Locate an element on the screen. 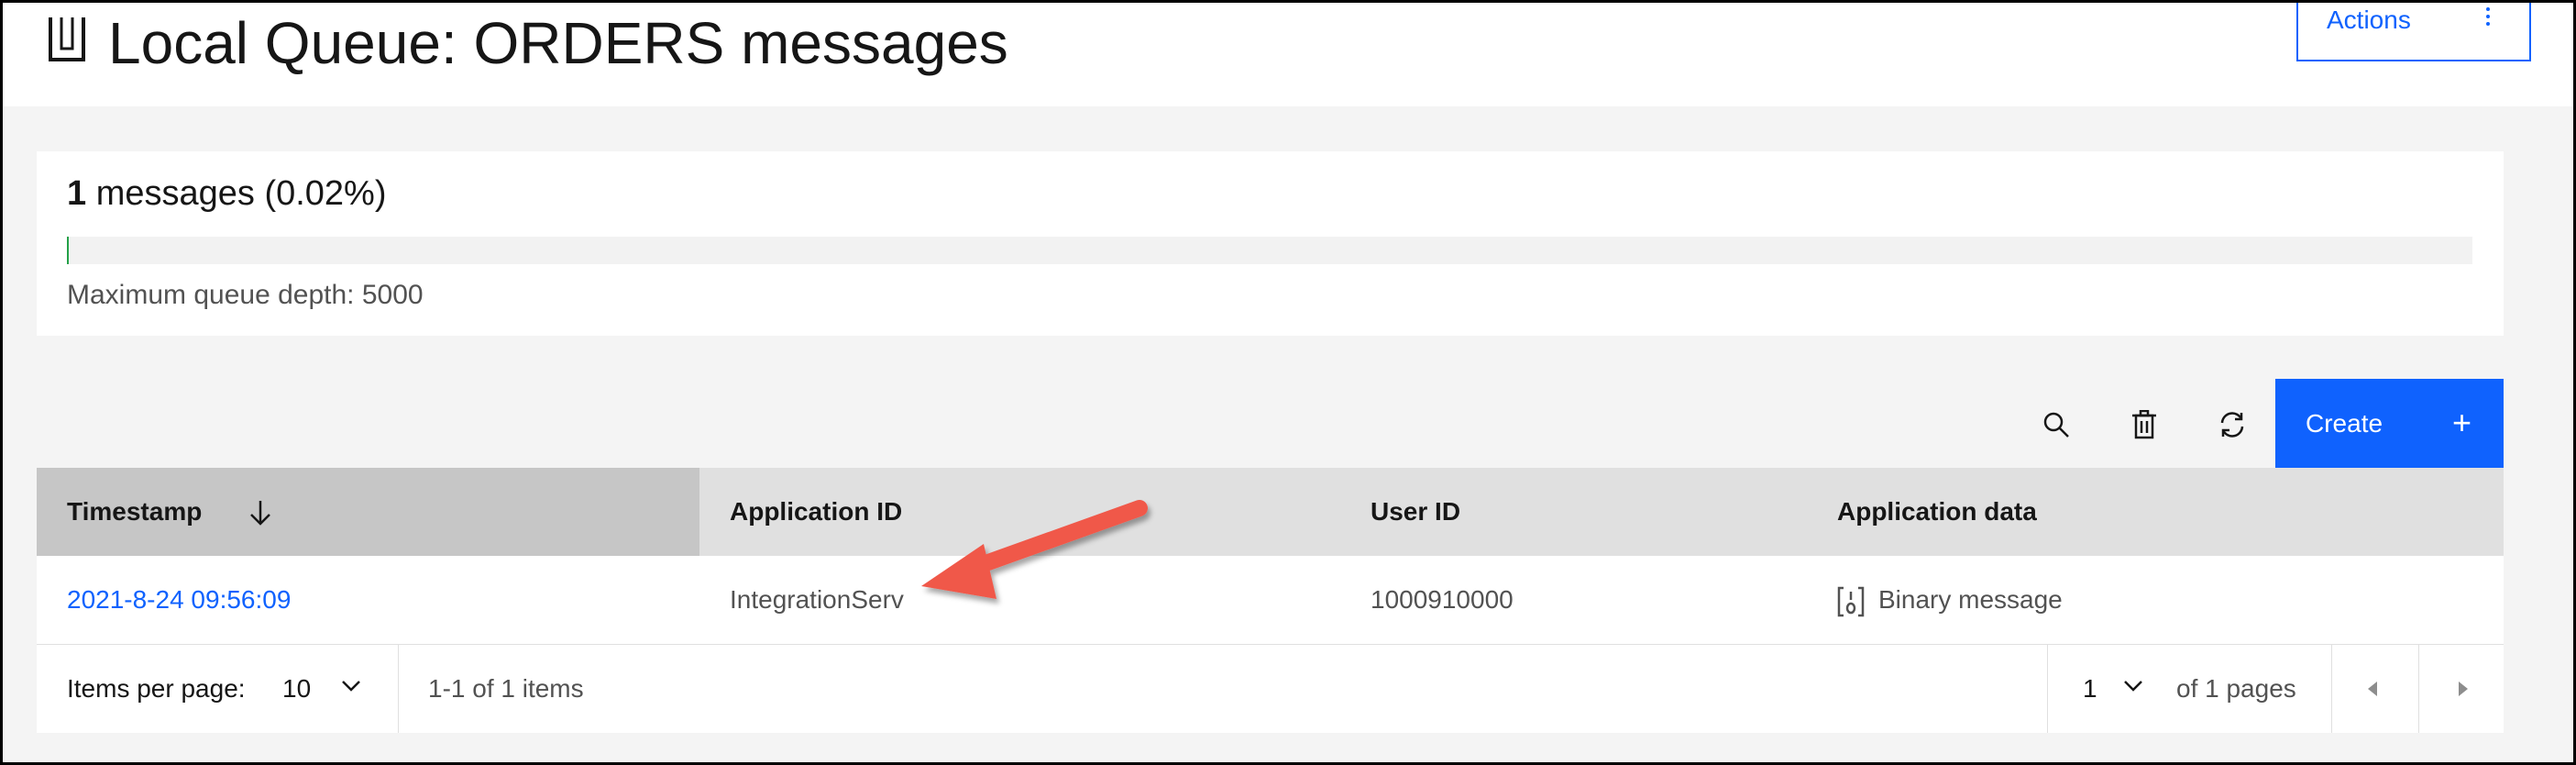 The height and width of the screenshot is (765, 2576). items-per-page-value: 10 is located at coordinates (297, 688).